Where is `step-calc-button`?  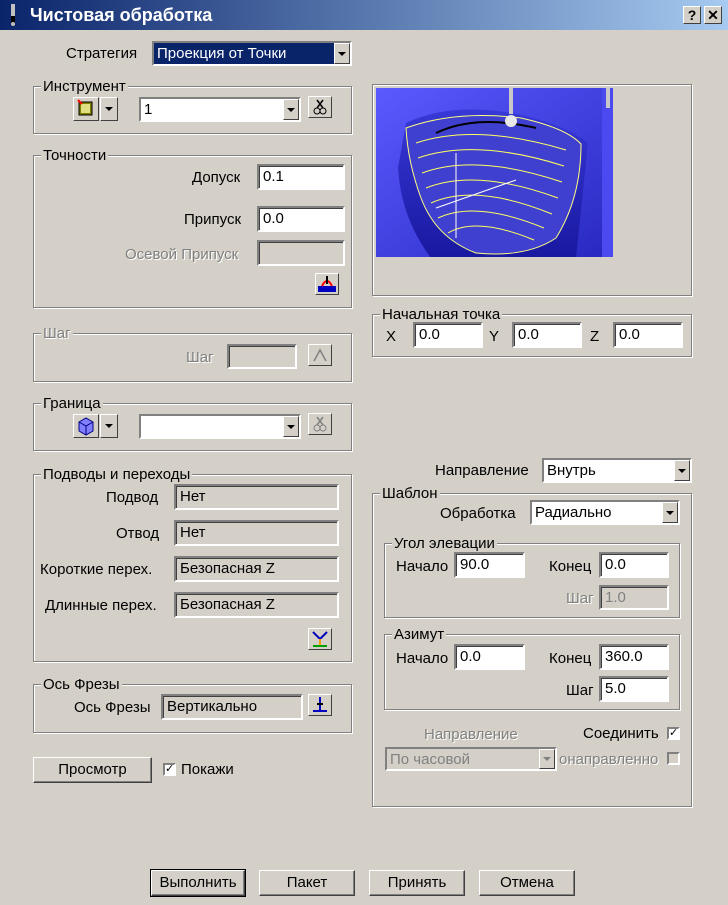
step-calc-button is located at coordinates (320, 355).